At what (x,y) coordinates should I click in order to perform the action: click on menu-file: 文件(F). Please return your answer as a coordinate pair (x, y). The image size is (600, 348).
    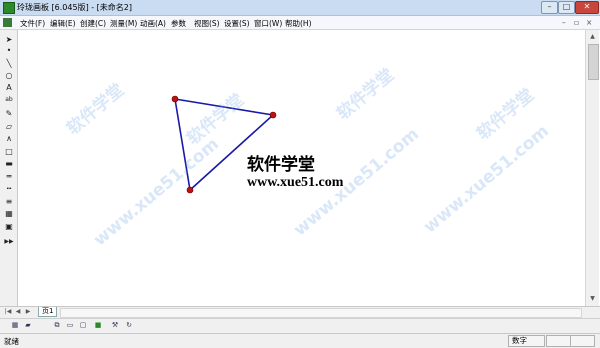
    Looking at the image, I should click on (32, 23).